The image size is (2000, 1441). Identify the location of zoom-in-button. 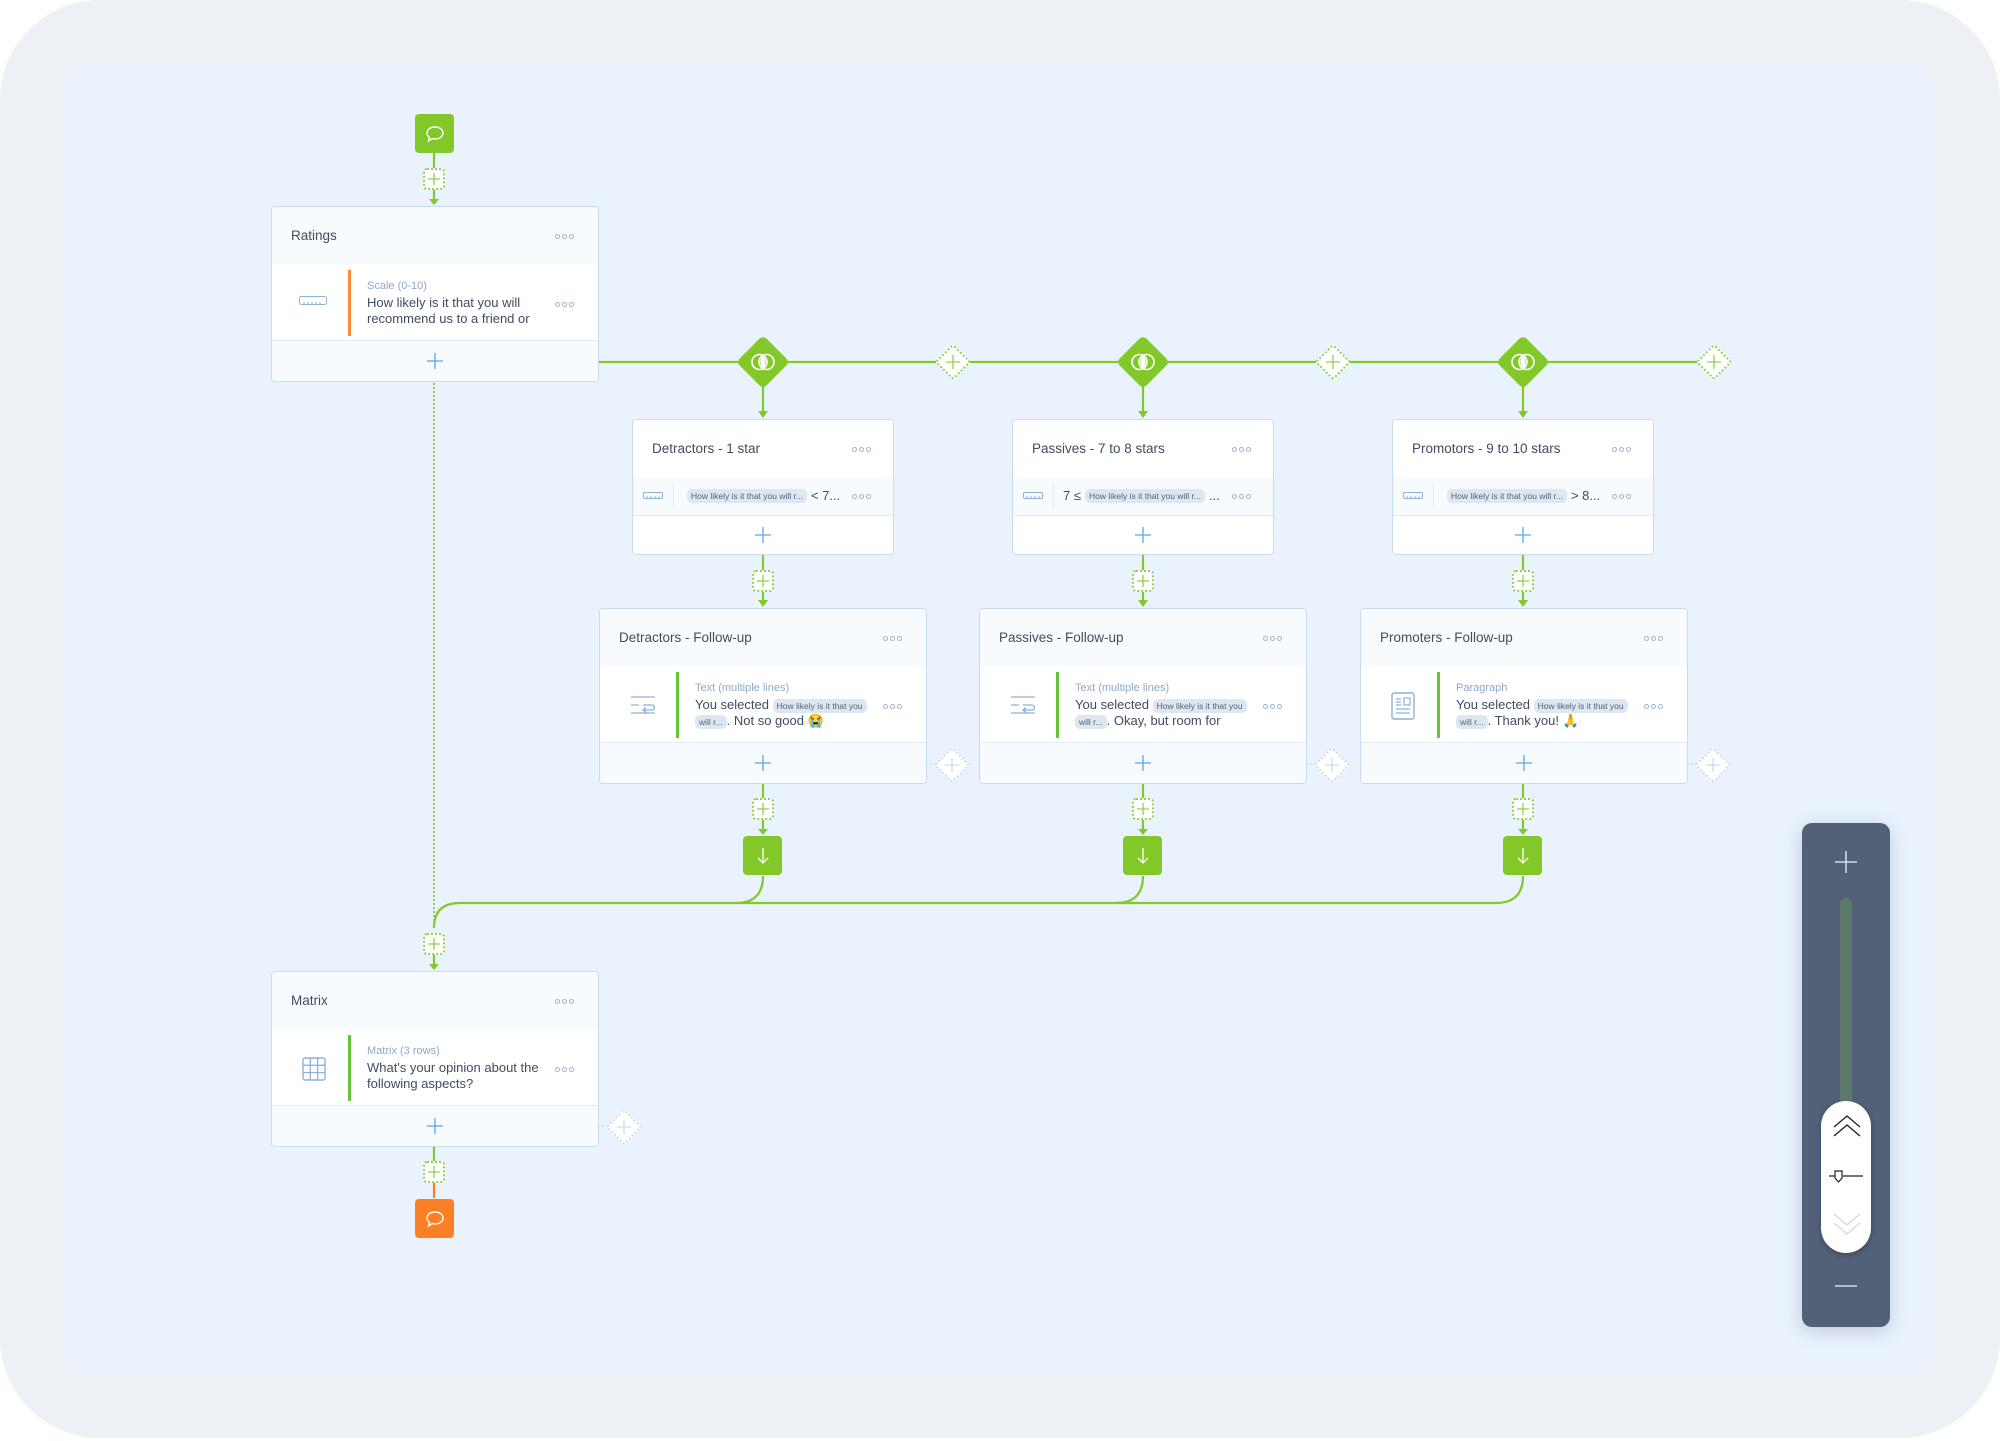
(1846, 862).